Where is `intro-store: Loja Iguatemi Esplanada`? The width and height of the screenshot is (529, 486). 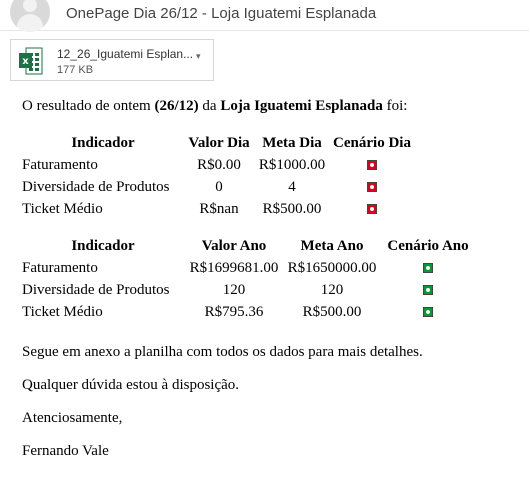 intro-store: Loja Iguatemi Esplanada is located at coordinates (301, 106).